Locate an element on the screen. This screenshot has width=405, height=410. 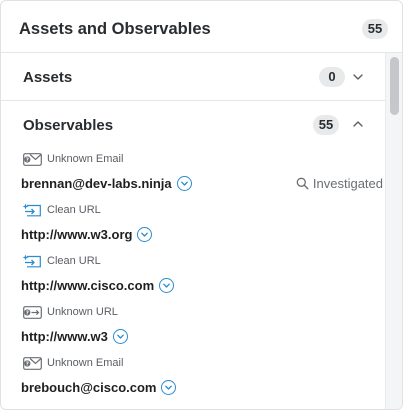
investigated-label: Investigated is located at coordinates (347, 183).